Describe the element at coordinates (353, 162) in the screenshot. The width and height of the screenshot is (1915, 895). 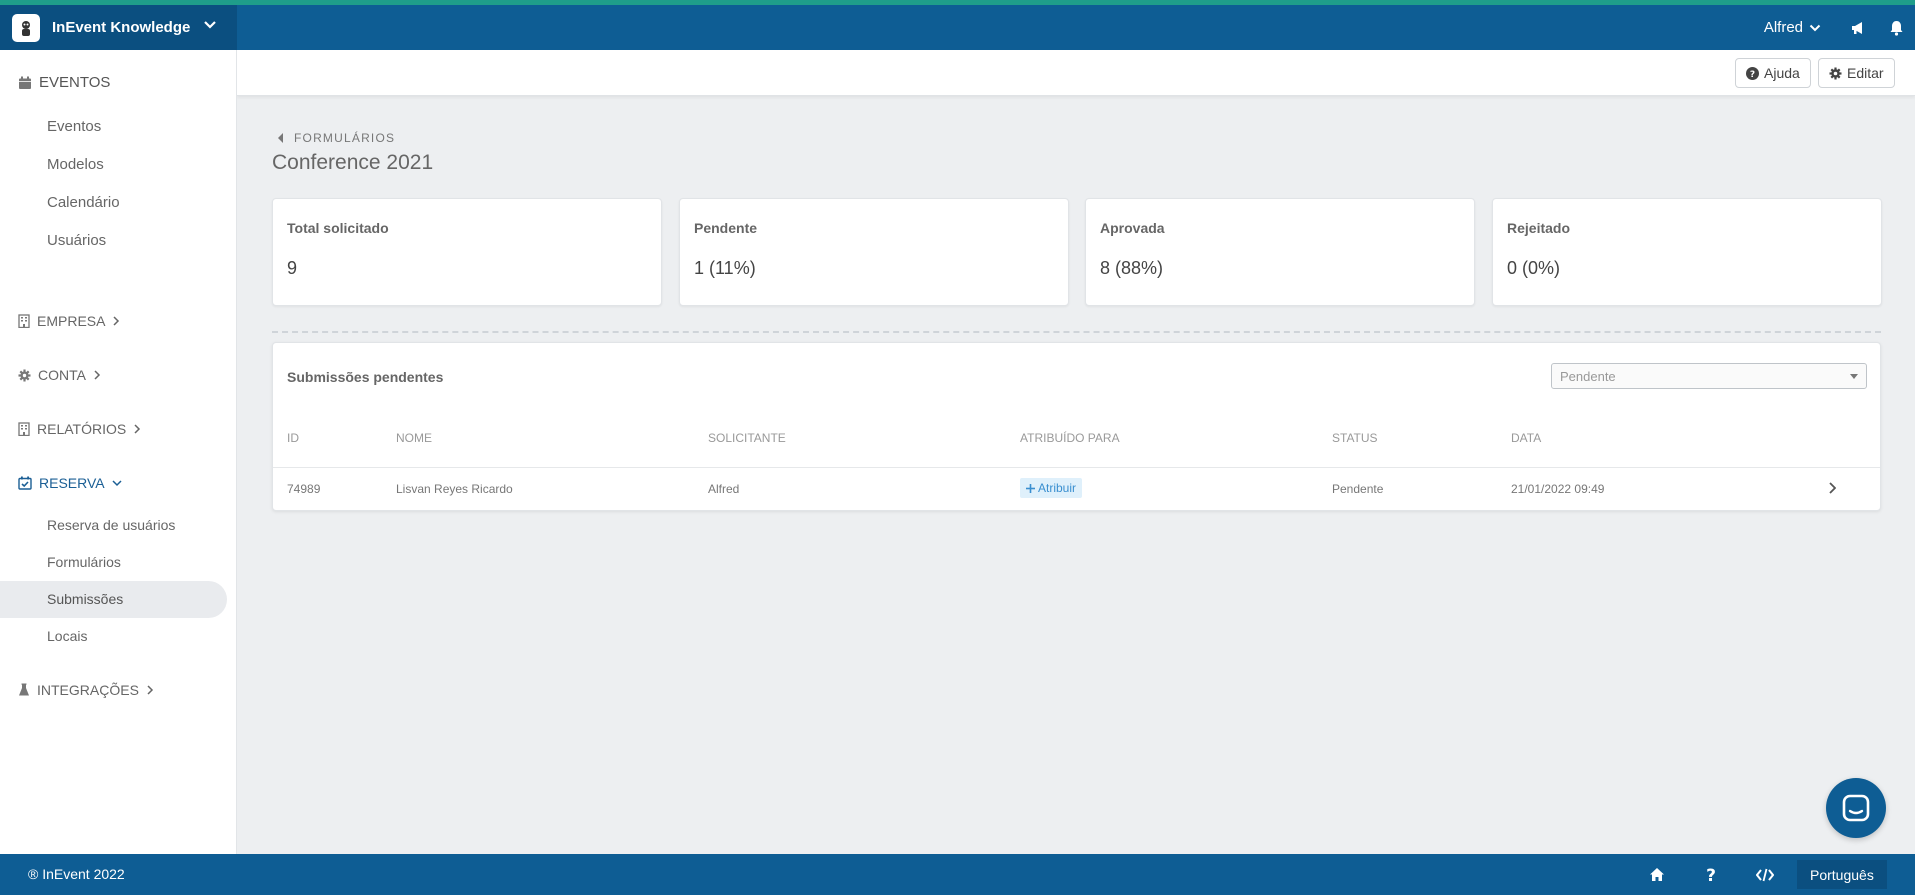
I see `page-title: Conference 2021` at that location.